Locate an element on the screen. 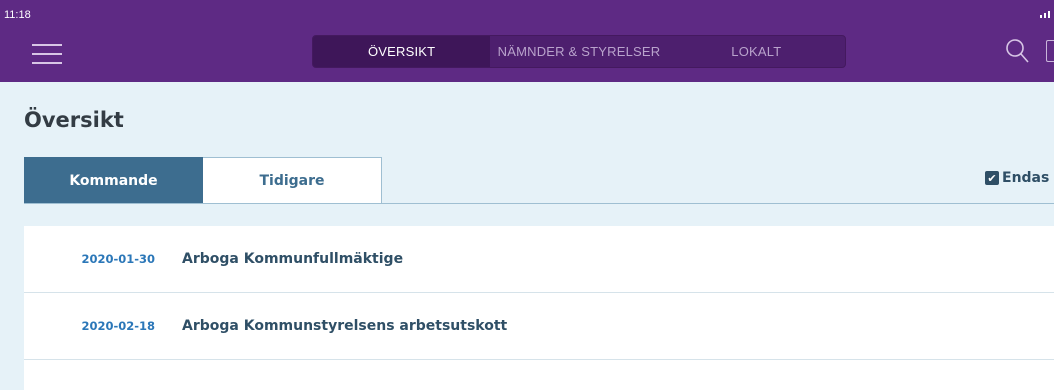 The height and width of the screenshot is (390, 1054). tab-divider is located at coordinates (539, 203).